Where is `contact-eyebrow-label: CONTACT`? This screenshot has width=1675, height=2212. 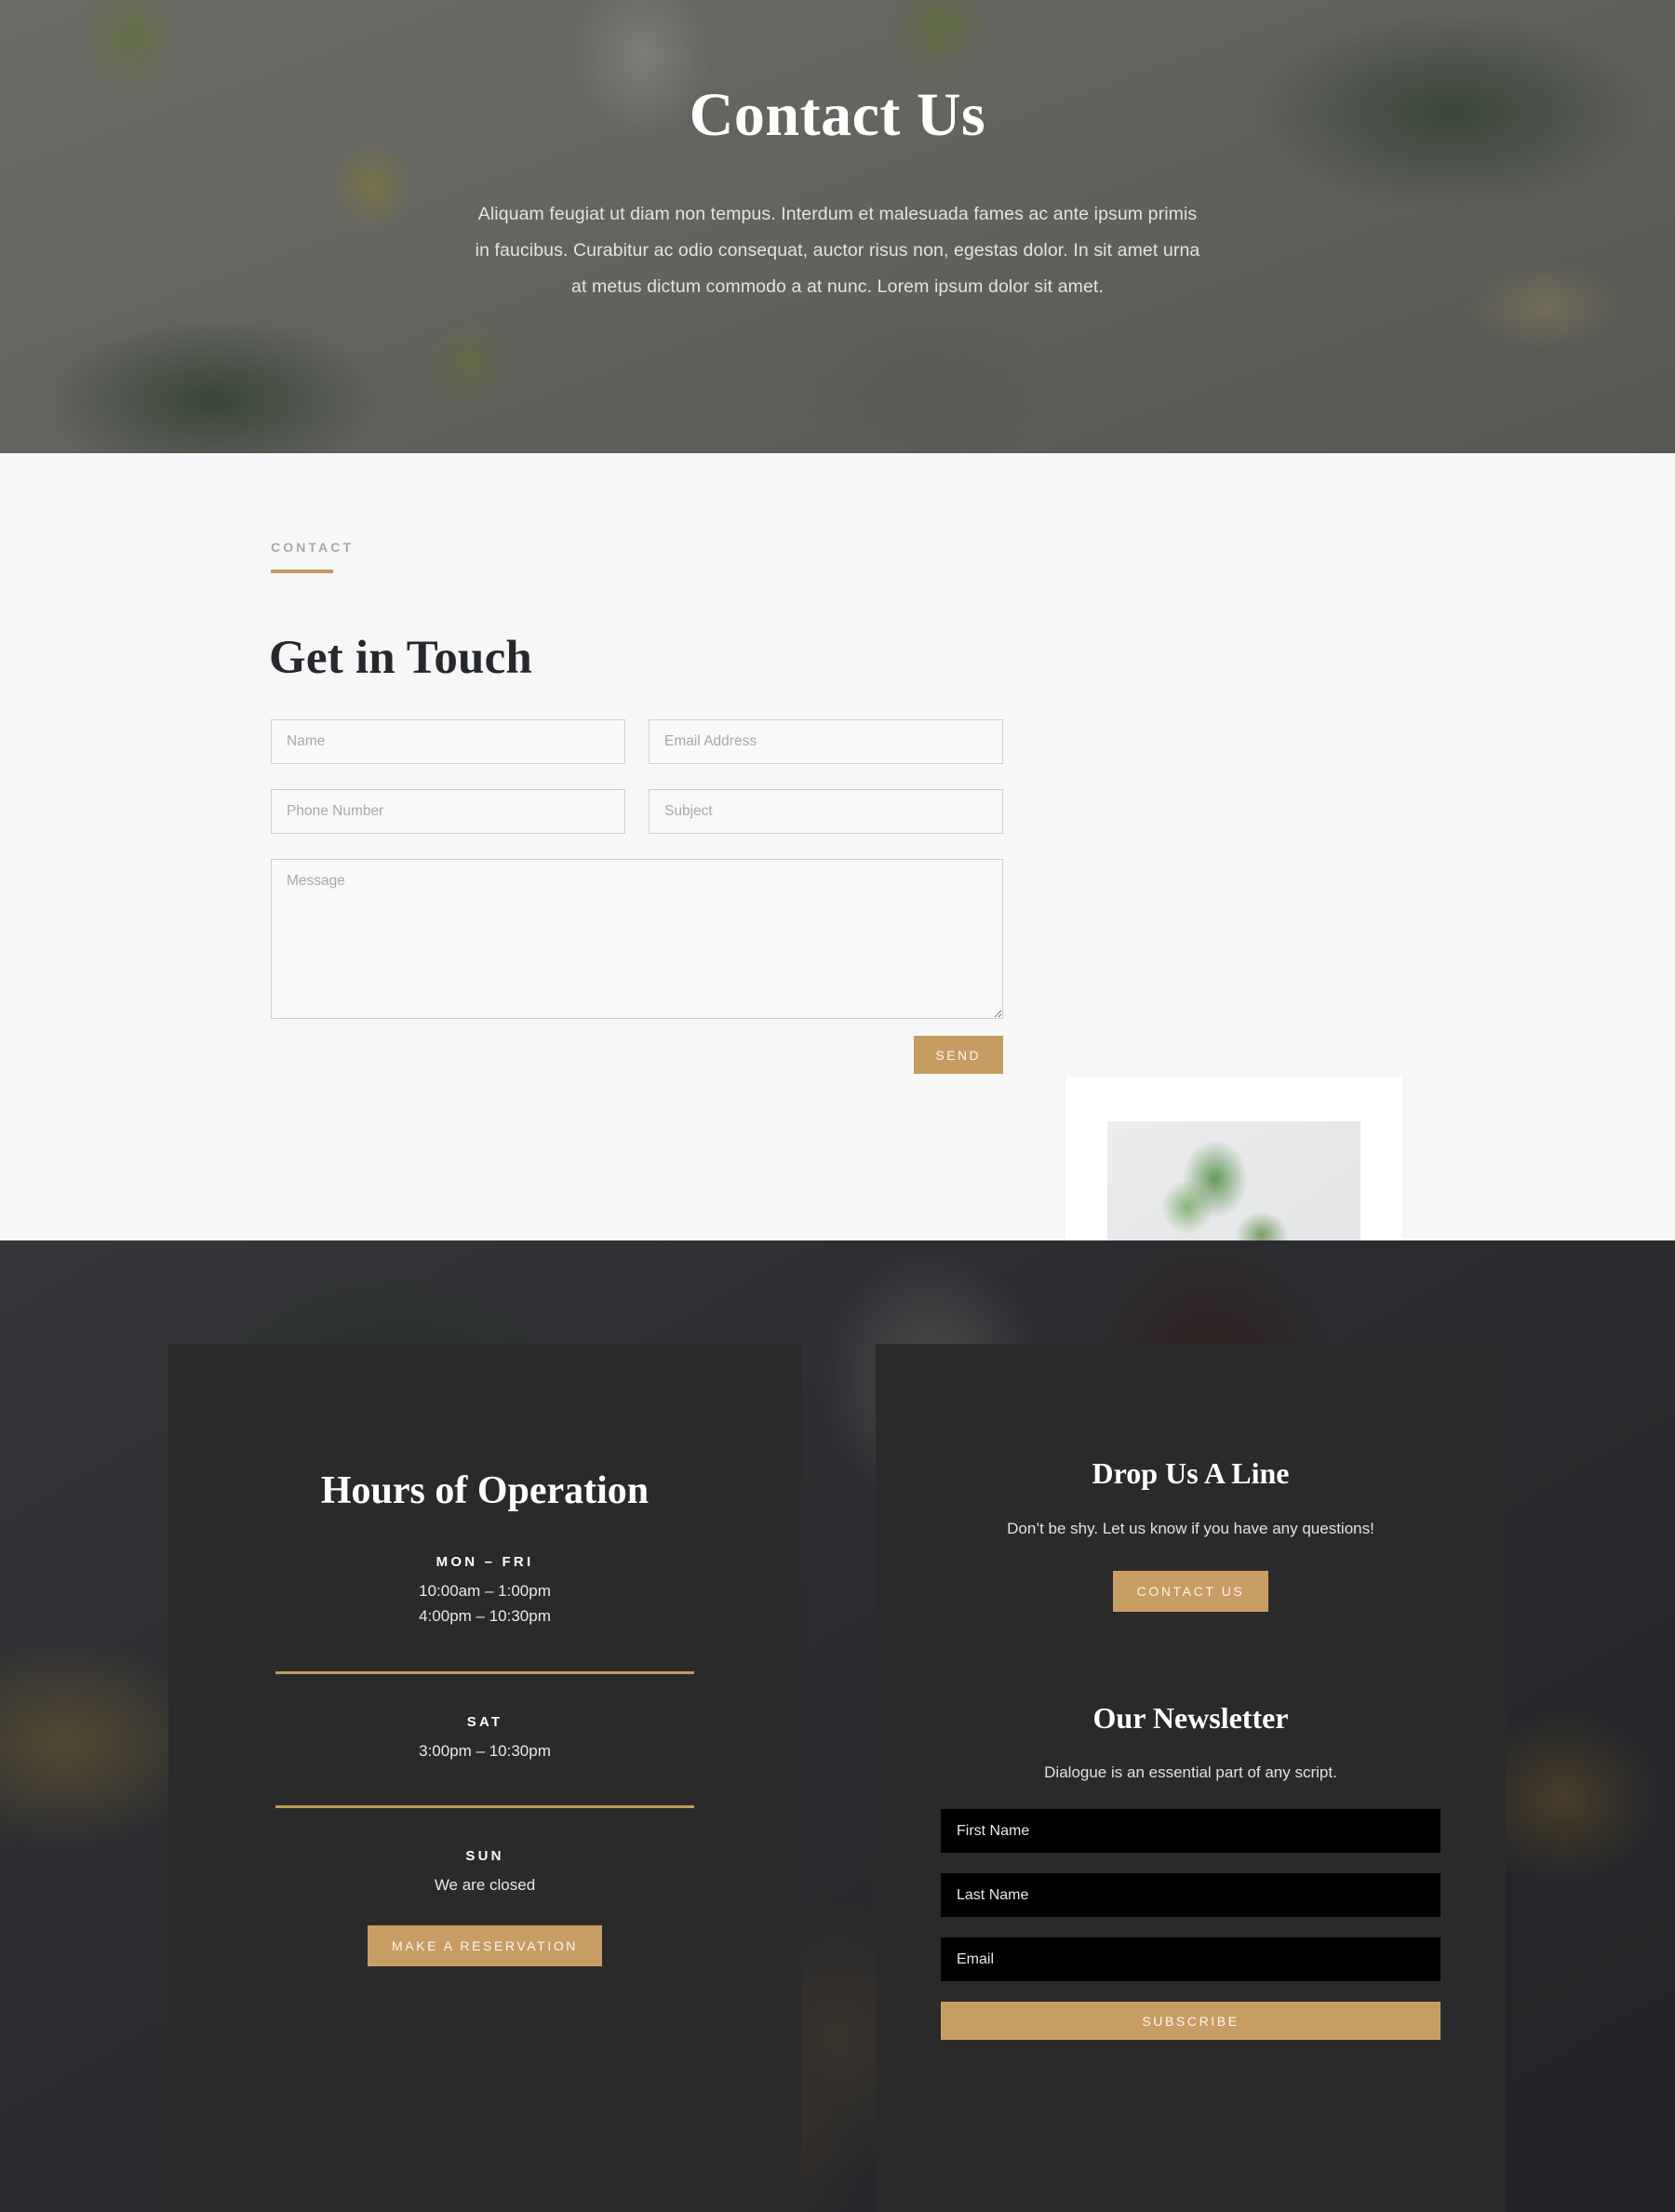 contact-eyebrow-label: CONTACT is located at coordinates (313, 547).